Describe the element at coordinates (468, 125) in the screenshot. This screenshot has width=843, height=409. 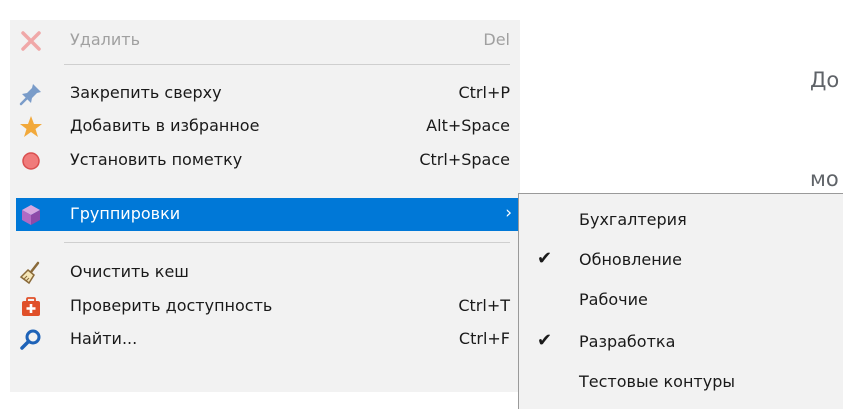
I see `menu-item-shortcut: Alt+Space` at that location.